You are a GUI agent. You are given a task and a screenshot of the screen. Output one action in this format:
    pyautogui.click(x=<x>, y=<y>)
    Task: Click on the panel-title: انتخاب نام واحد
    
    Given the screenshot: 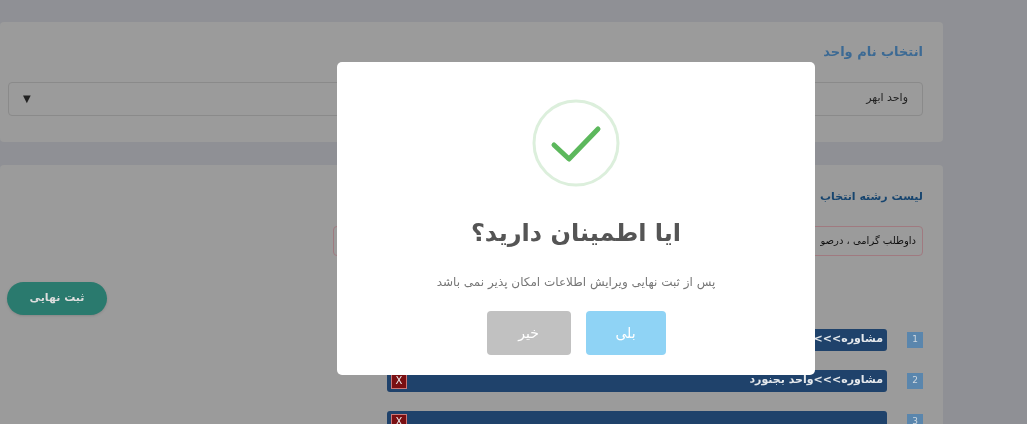 What is the action you would take?
    pyautogui.click(x=873, y=52)
    